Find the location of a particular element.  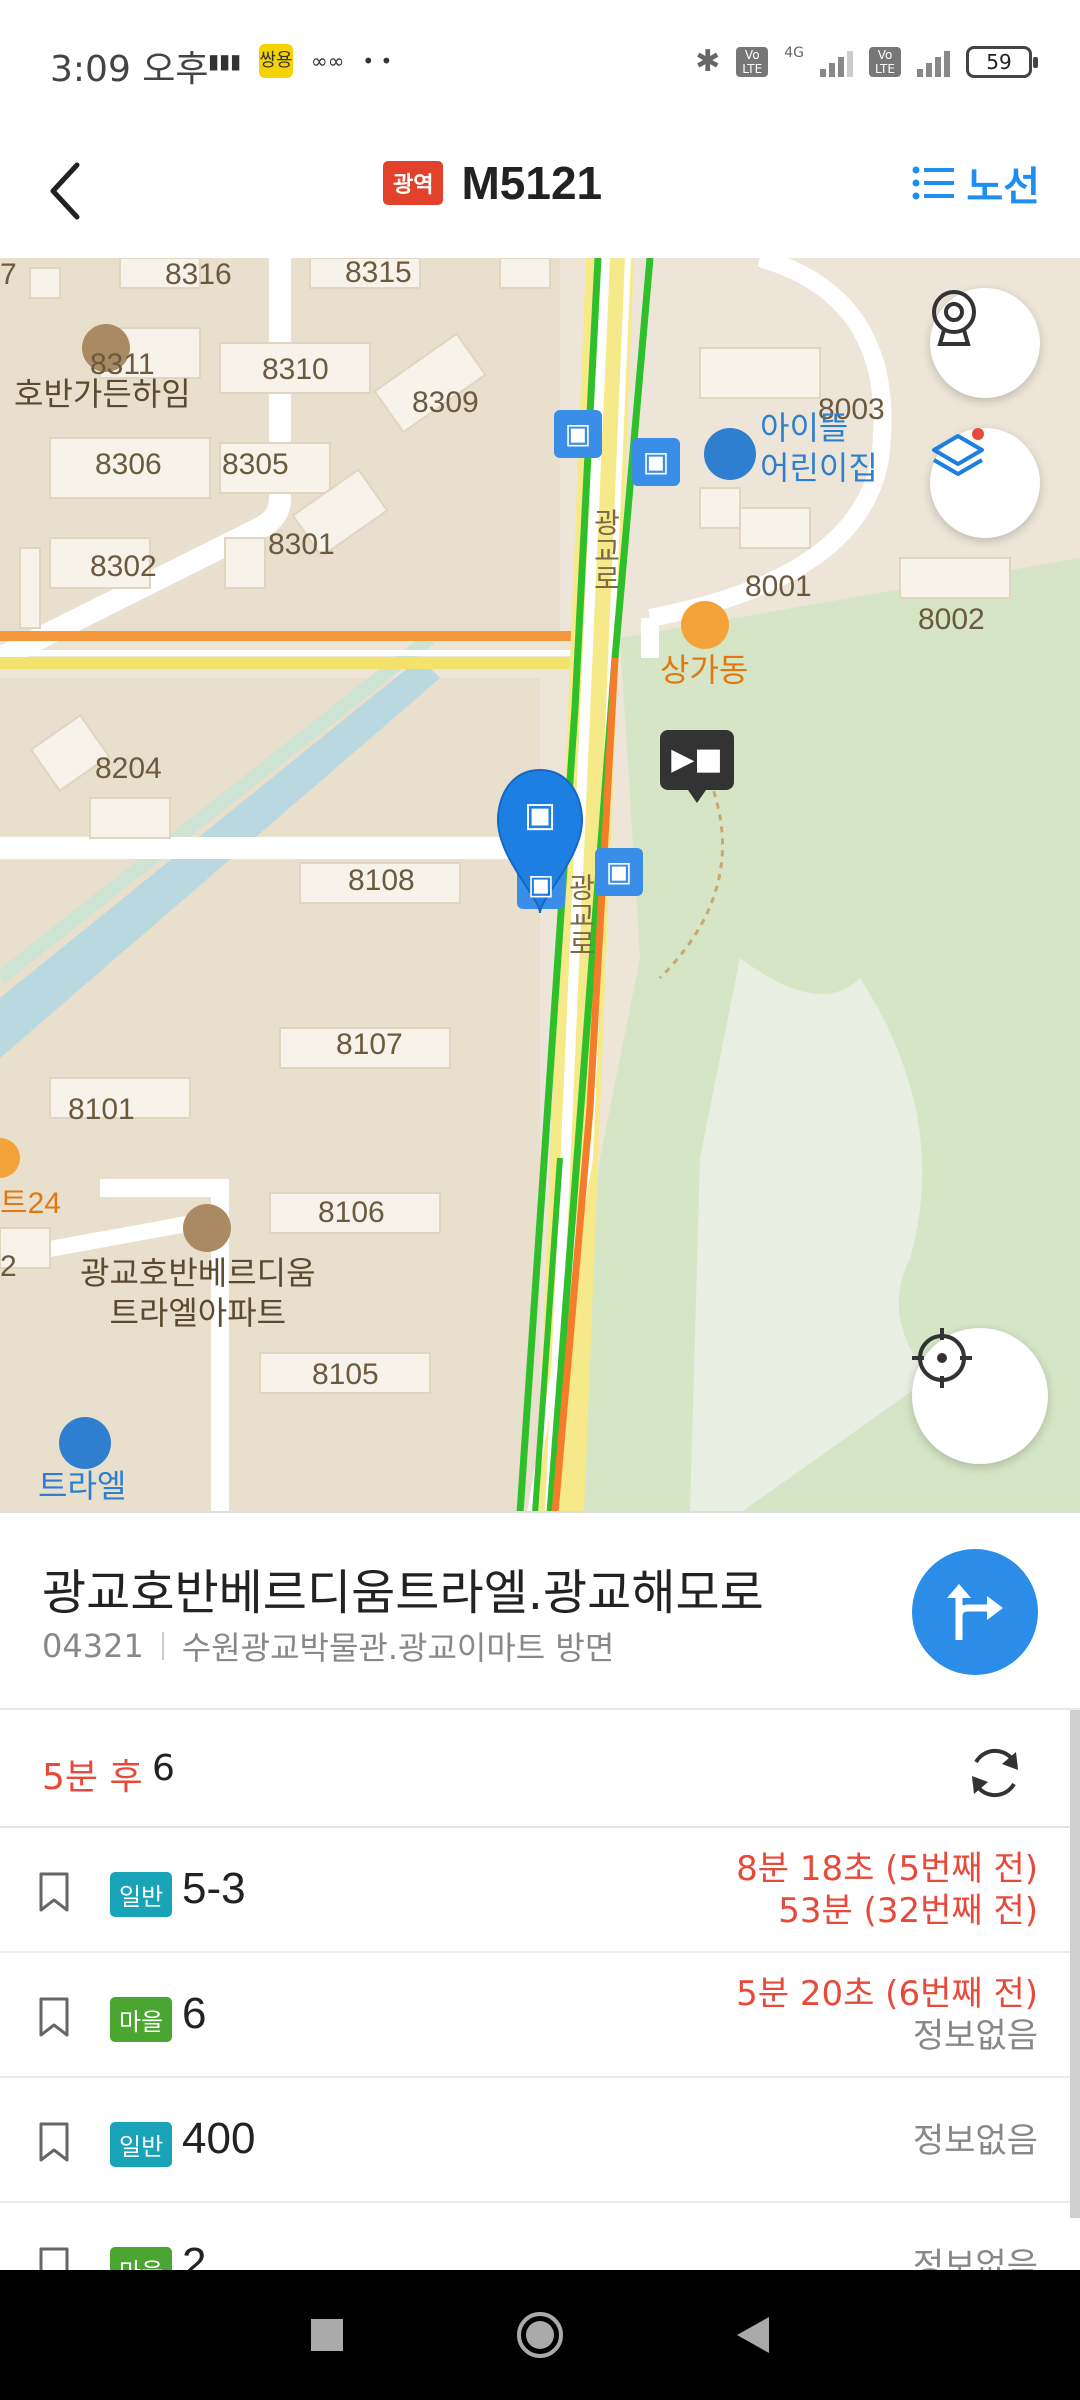

map-building-label: 8302 is located at coordinates (123, 566).